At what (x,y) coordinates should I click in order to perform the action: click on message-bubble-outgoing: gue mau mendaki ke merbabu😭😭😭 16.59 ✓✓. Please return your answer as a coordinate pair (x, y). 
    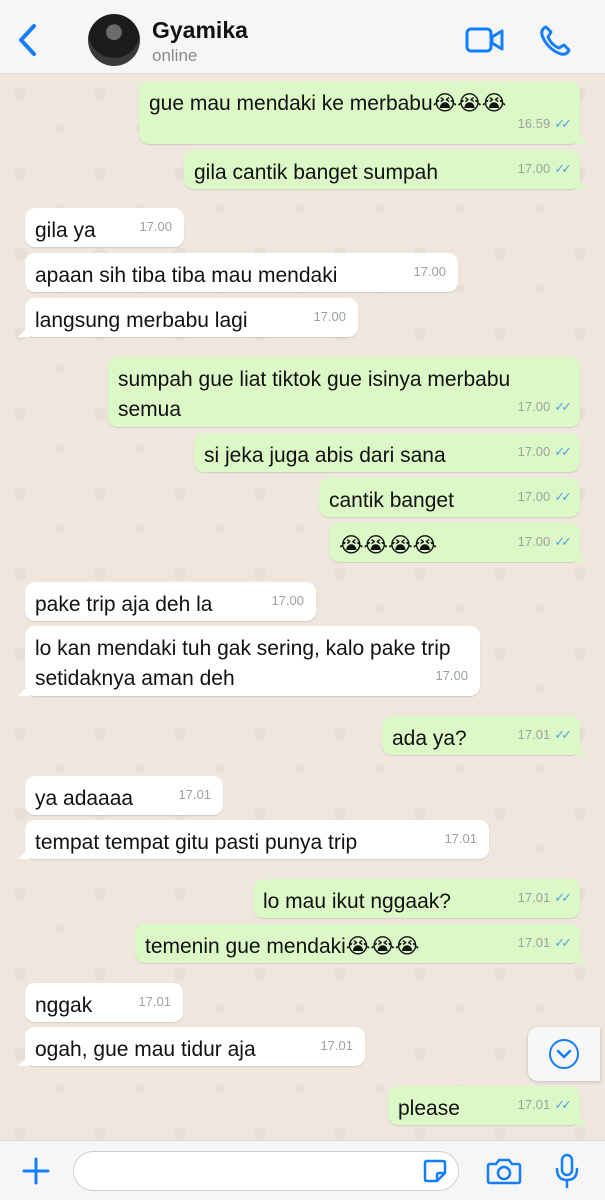
    Looking at the image, I should click on (363, 112).